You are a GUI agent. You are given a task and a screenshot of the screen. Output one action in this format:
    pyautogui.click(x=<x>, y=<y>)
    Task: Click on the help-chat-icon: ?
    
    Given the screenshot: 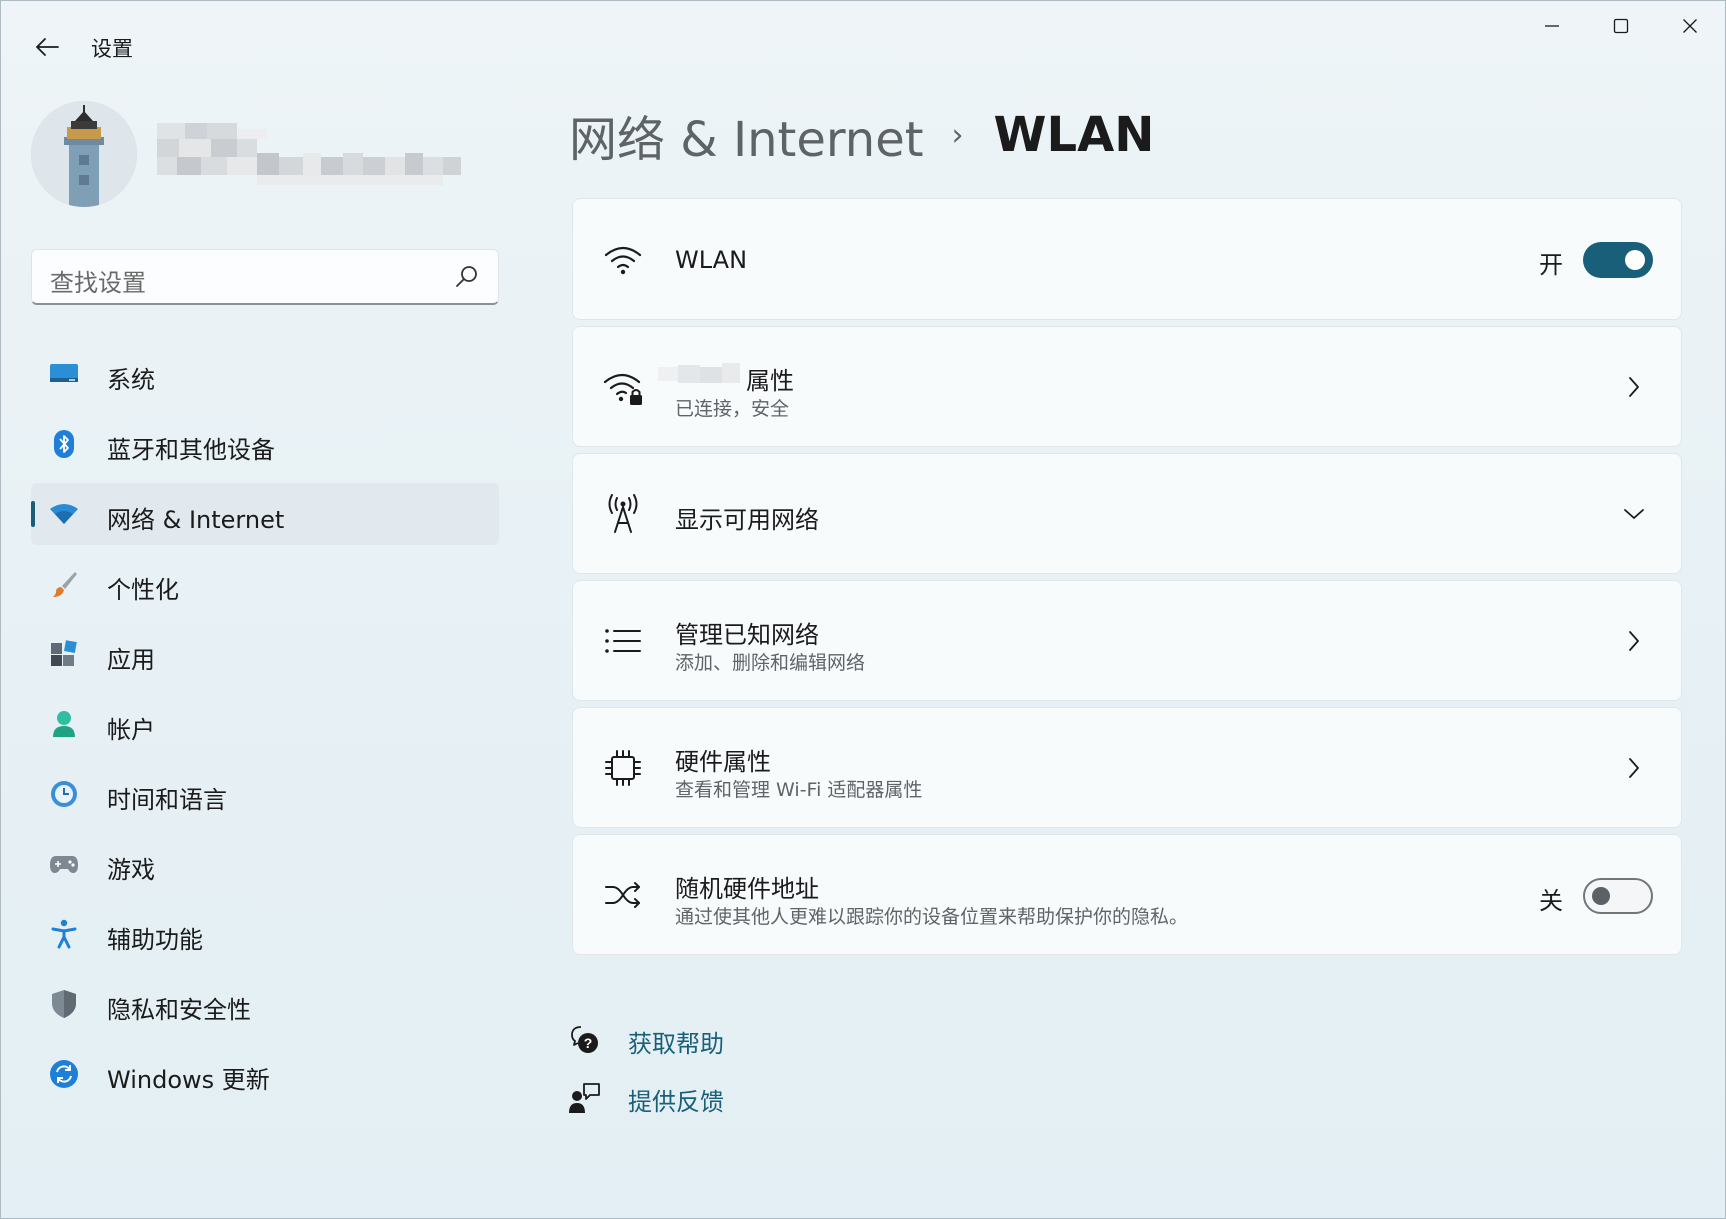 What is the action you would take?
    pyautogui.click(x=585, y=1040)
    